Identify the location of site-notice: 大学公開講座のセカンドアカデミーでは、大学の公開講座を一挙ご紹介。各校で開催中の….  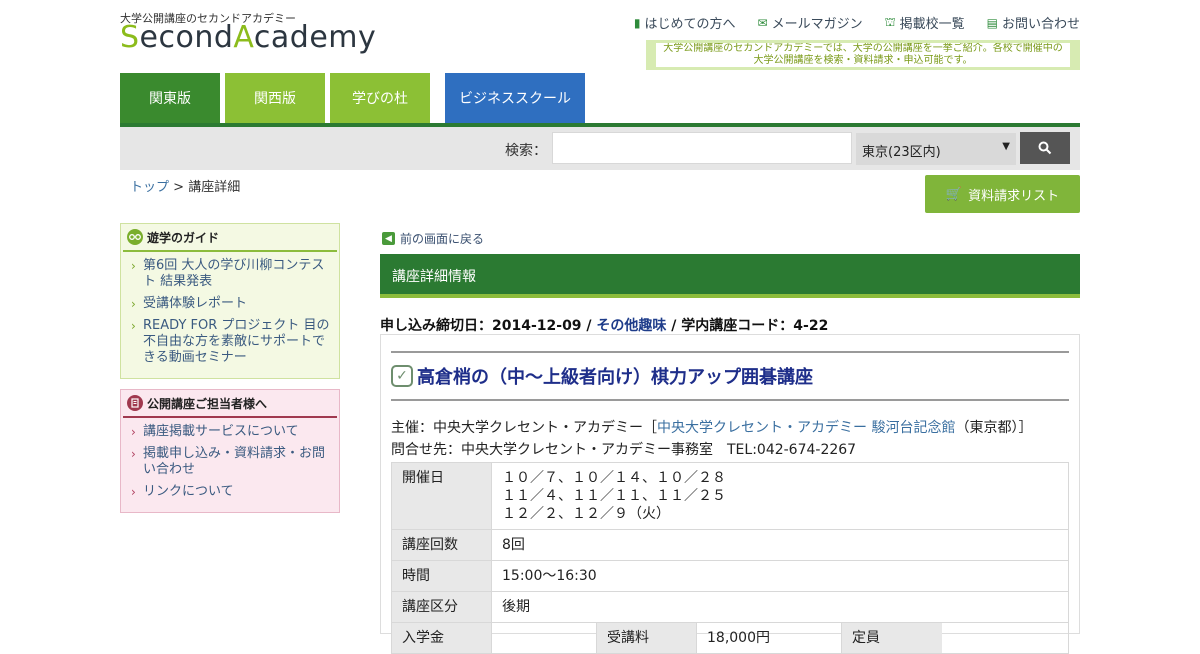
(863, 55).